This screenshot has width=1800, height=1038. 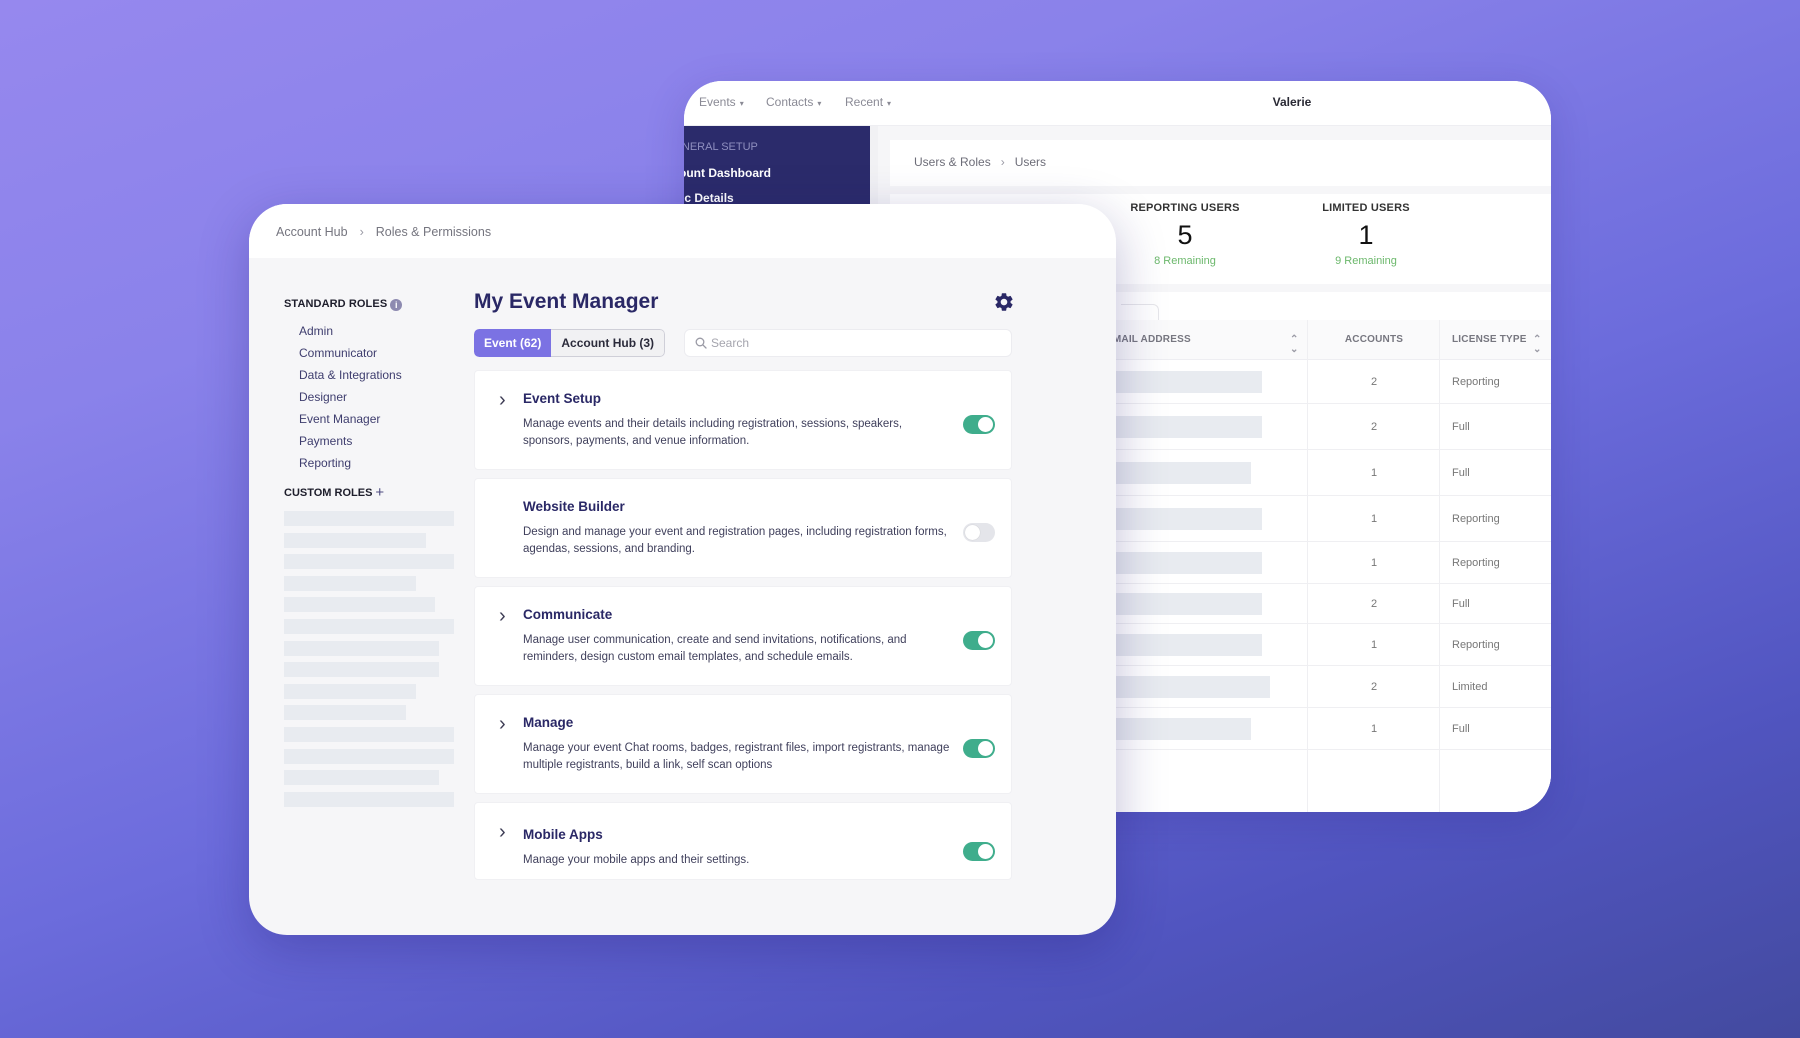 What do you see at coordinates (1333, 687) in the screenshot?
I see `table-row: 2 Limited` at bounding box center [1333, 687].